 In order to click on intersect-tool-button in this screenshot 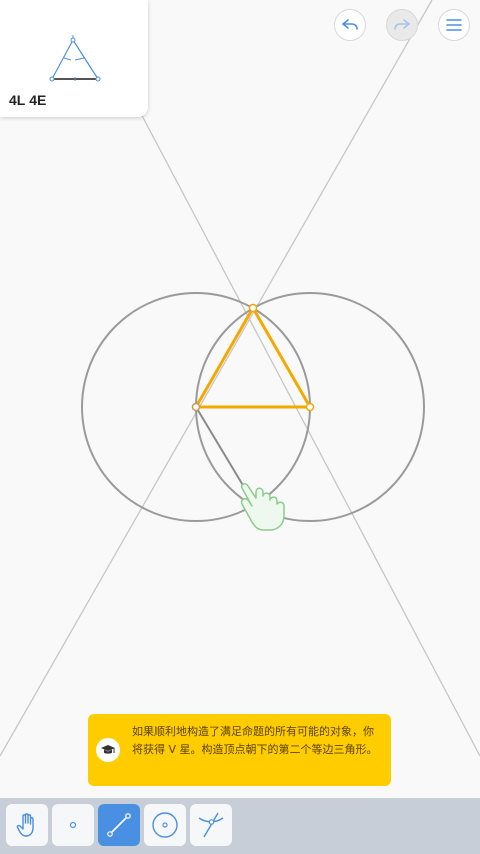, I will do `click(211, 825)`.